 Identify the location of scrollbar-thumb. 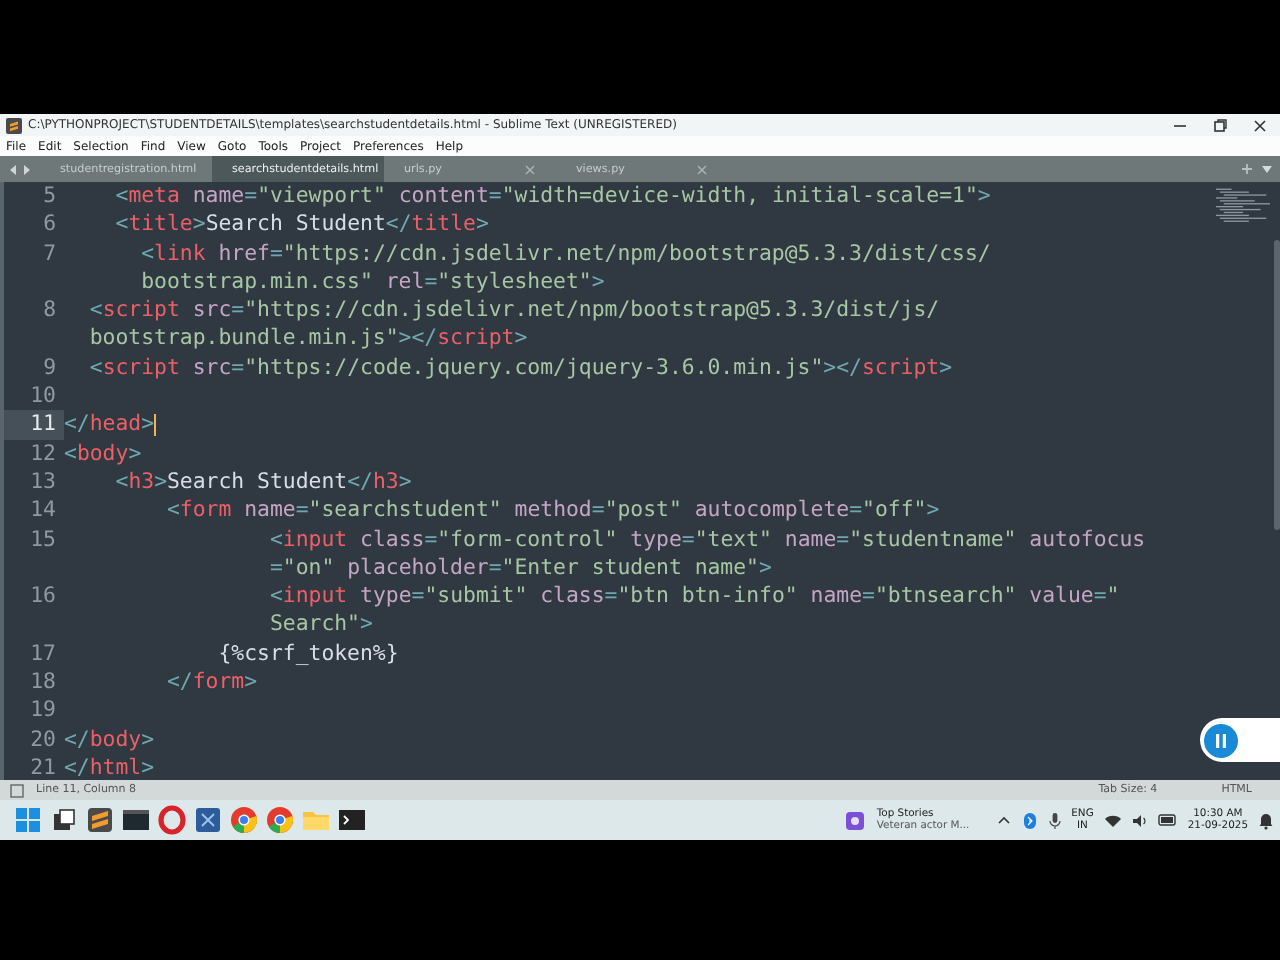
(1277, 385).